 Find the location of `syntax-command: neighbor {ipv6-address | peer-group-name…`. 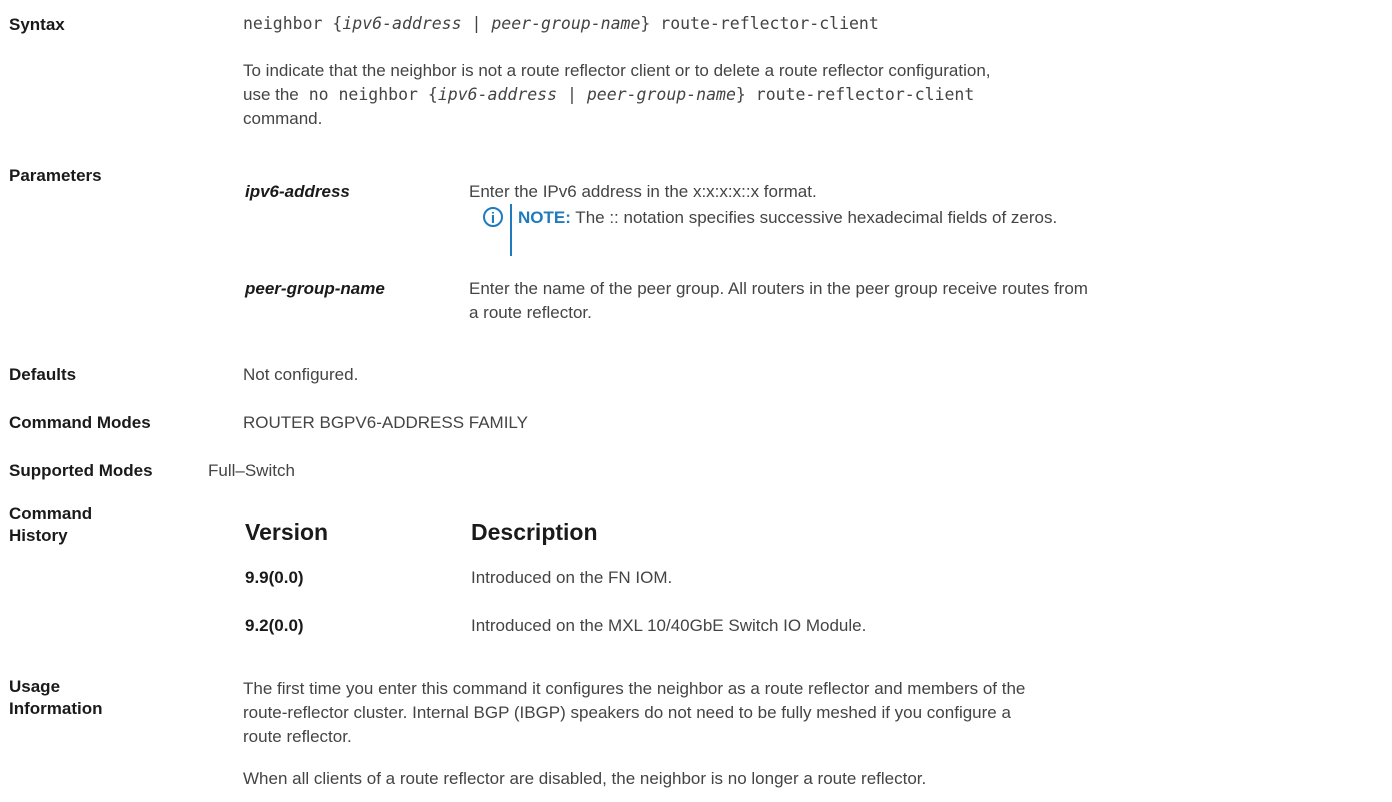

syntax-command: neighbor {ipv6-address | peer-group-name… is located at coordinates (561, 23).